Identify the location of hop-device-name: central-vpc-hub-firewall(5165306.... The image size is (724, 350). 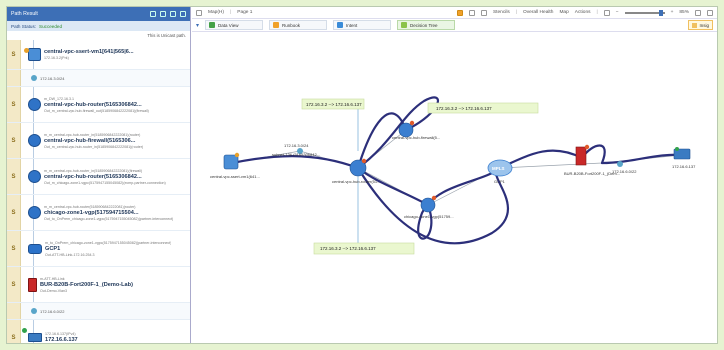
(93, 141).